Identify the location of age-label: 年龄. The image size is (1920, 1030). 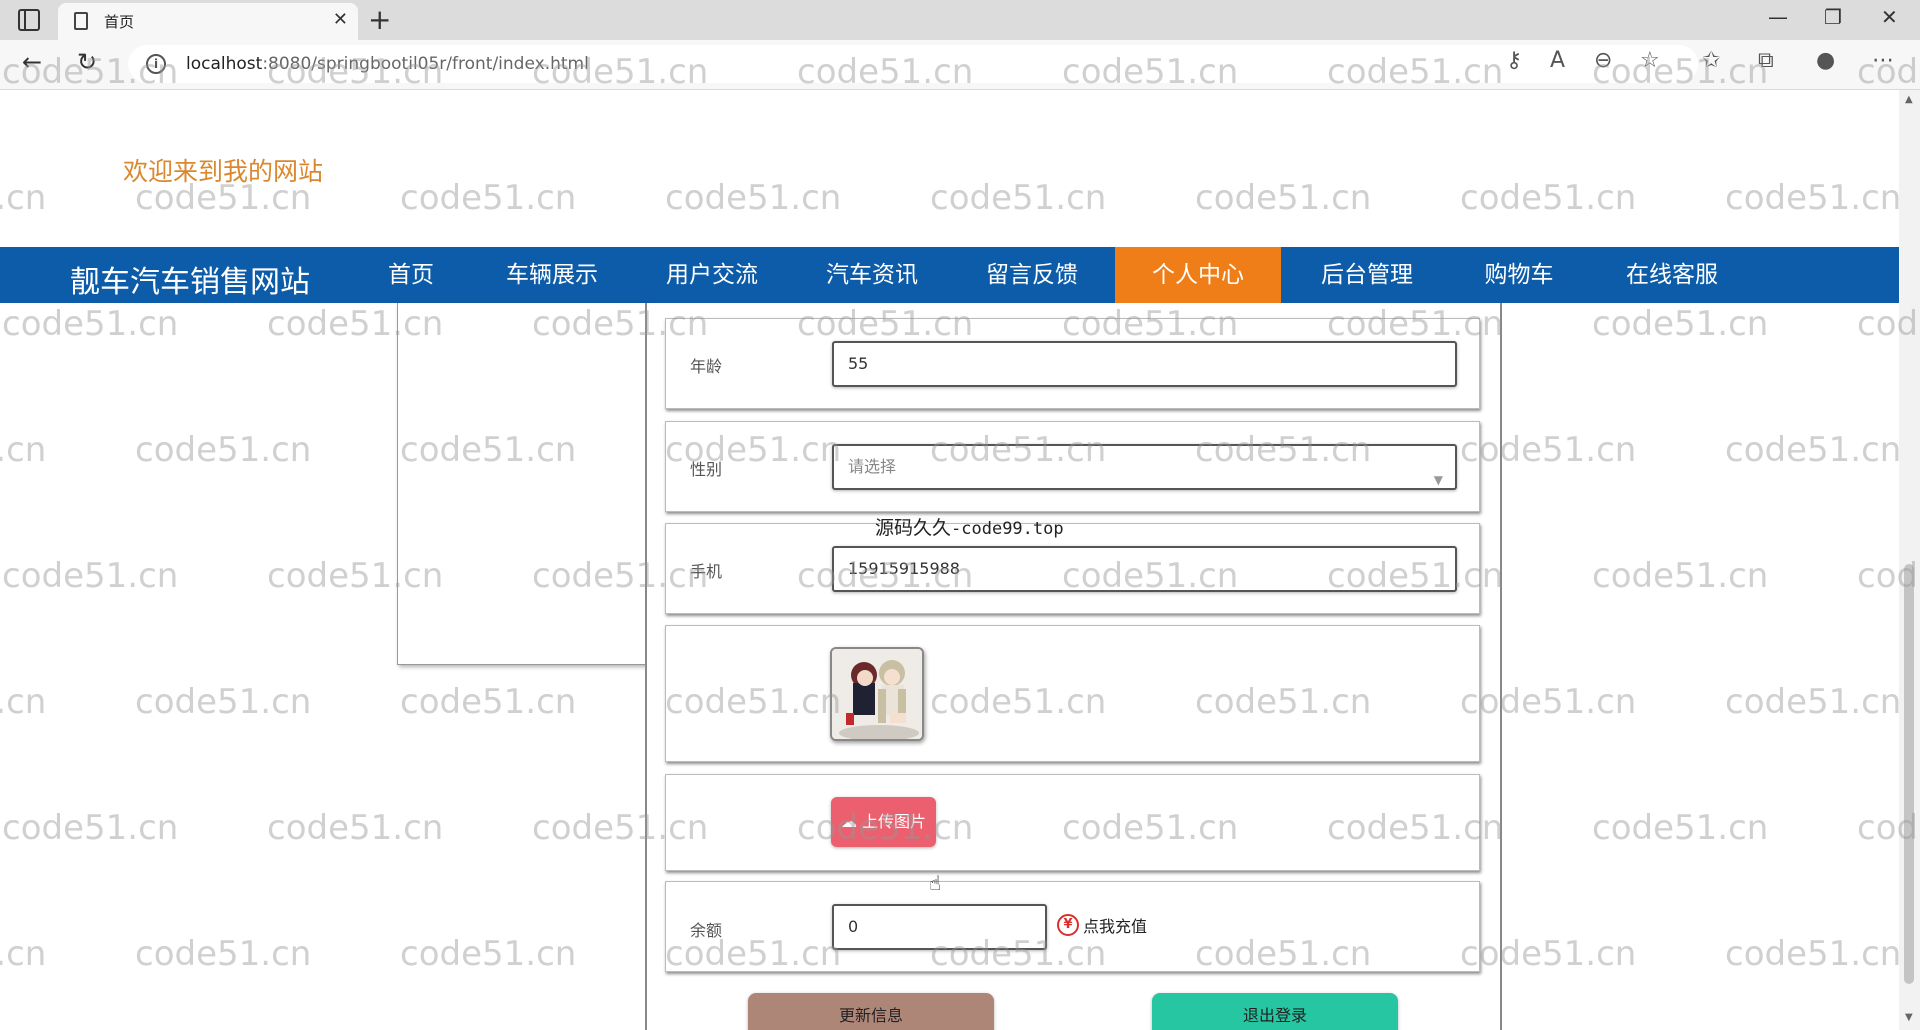
(706, 366).